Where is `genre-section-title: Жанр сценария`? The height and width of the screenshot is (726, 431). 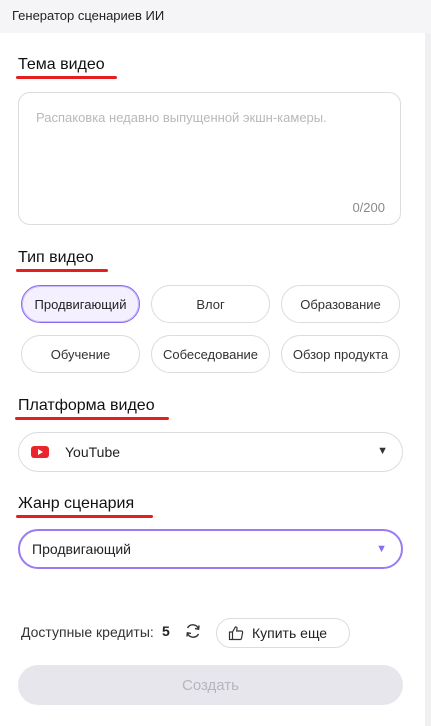
genre-section-title: Жанр сценария is located at coordinates (76, 503).